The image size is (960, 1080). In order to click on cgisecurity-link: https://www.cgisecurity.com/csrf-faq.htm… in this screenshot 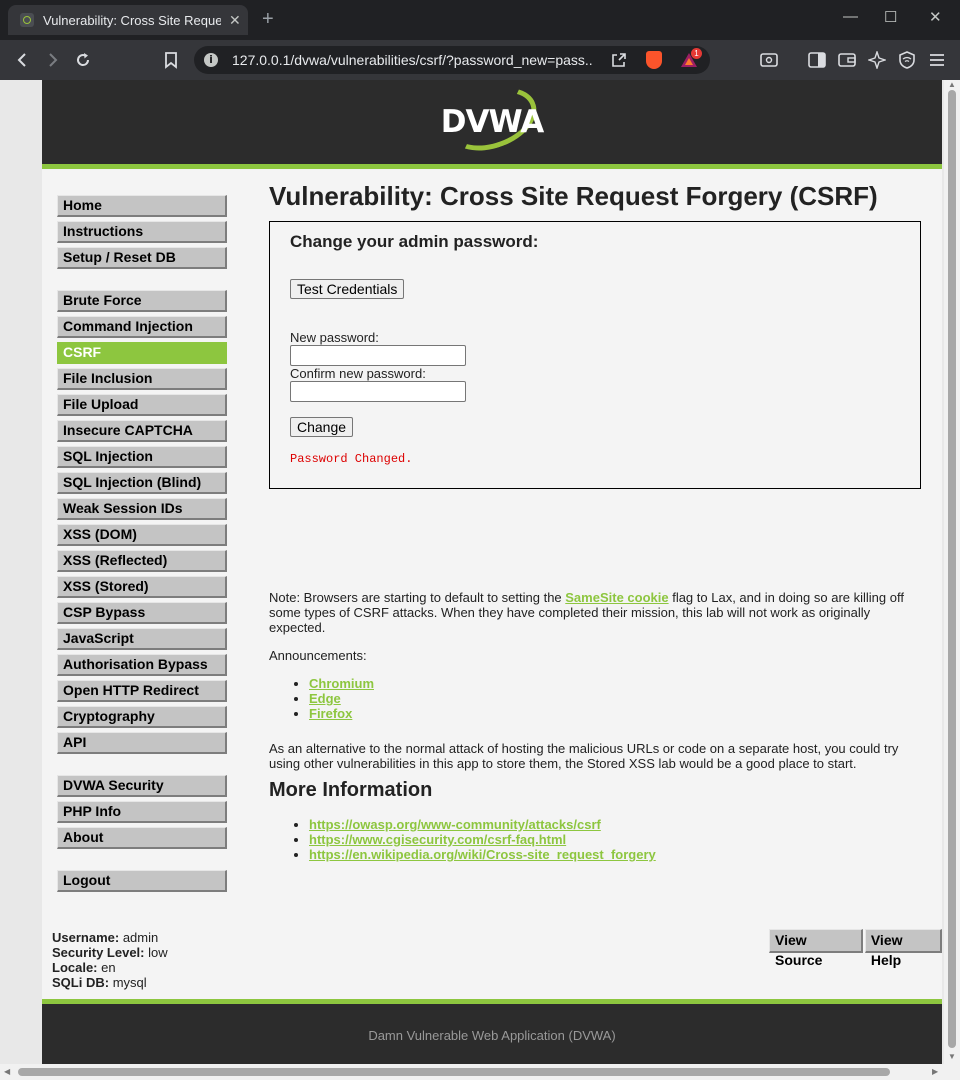, I will do `click(437, 839)`.